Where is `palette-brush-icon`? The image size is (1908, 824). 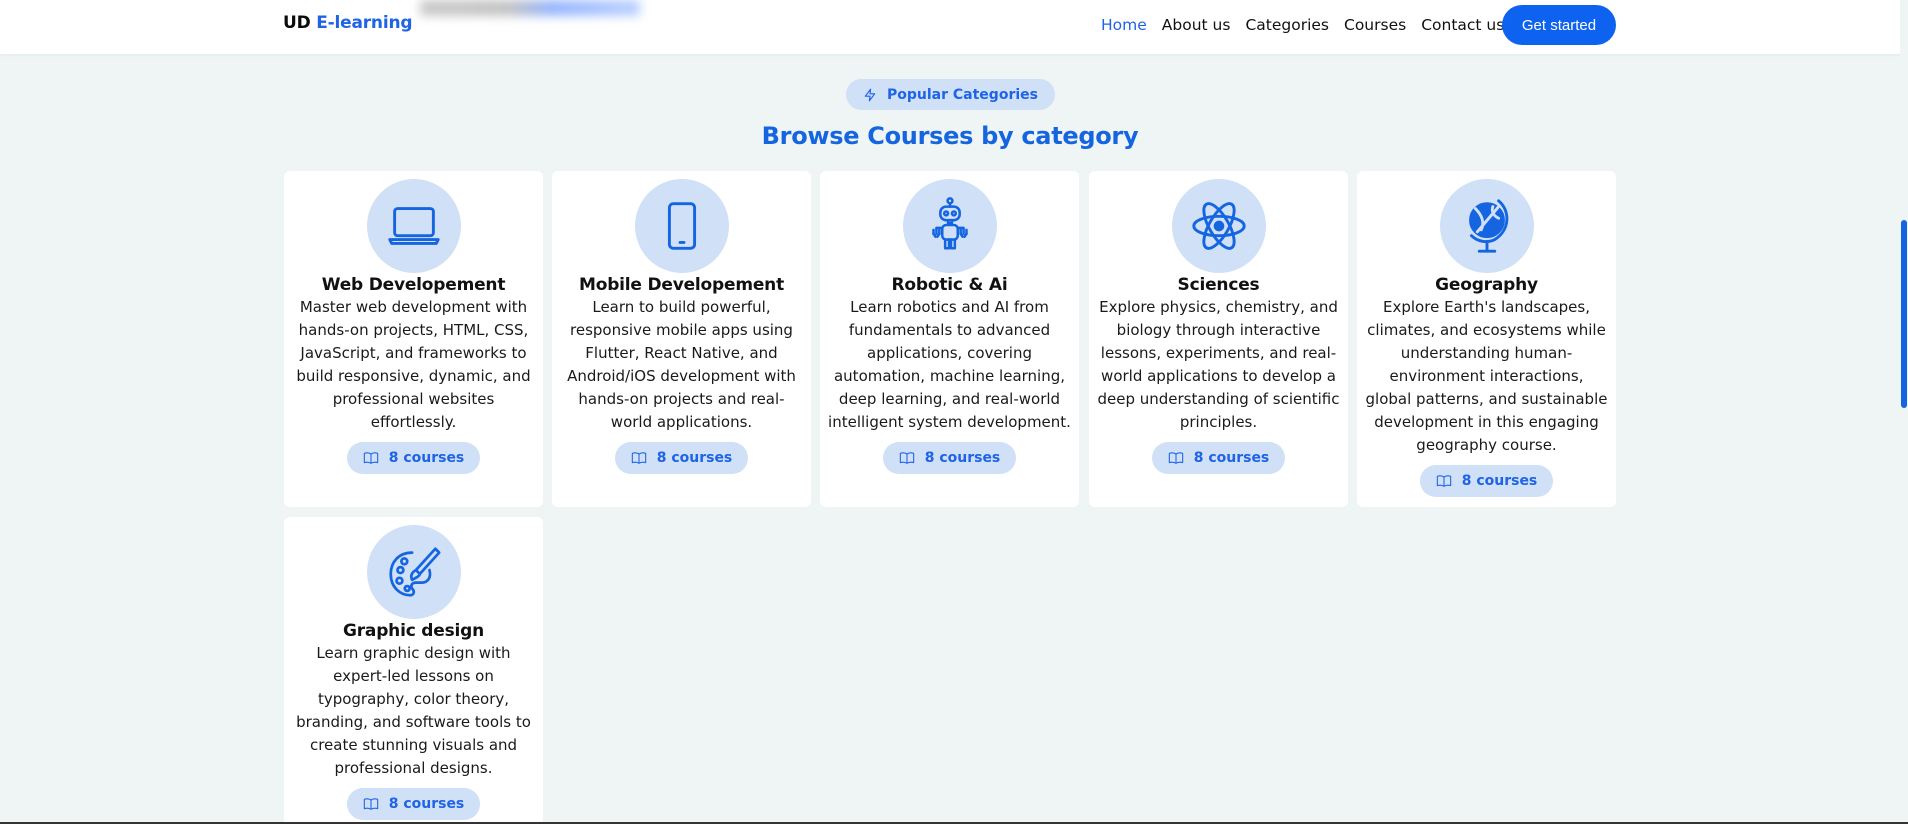 palette-brush-icon is located at coordinates (414, 572).